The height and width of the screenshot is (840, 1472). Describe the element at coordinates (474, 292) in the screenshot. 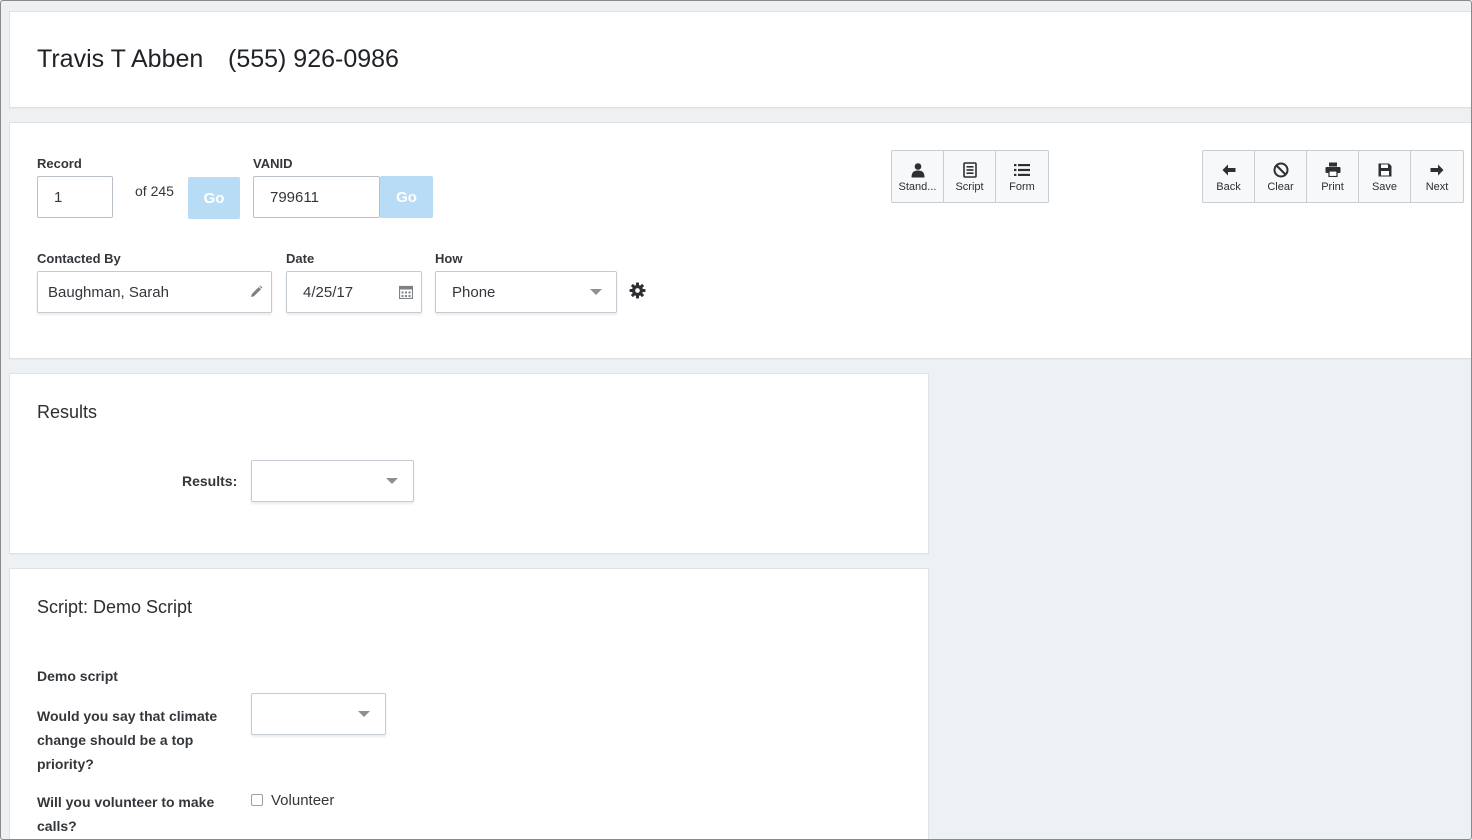

I see `how-value: Phone` at that location.